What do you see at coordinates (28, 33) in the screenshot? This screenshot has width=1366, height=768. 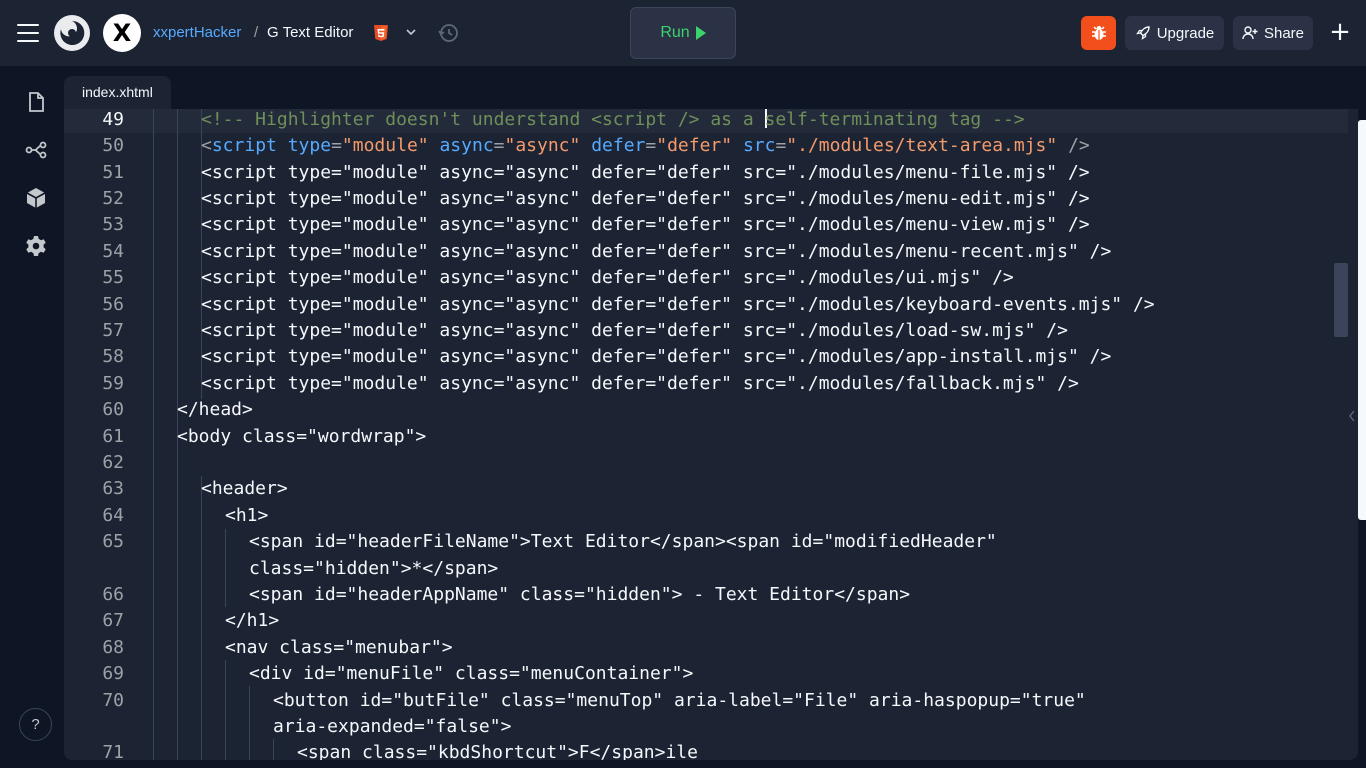 I see `menu-icon` at bounding box center [28, 33].